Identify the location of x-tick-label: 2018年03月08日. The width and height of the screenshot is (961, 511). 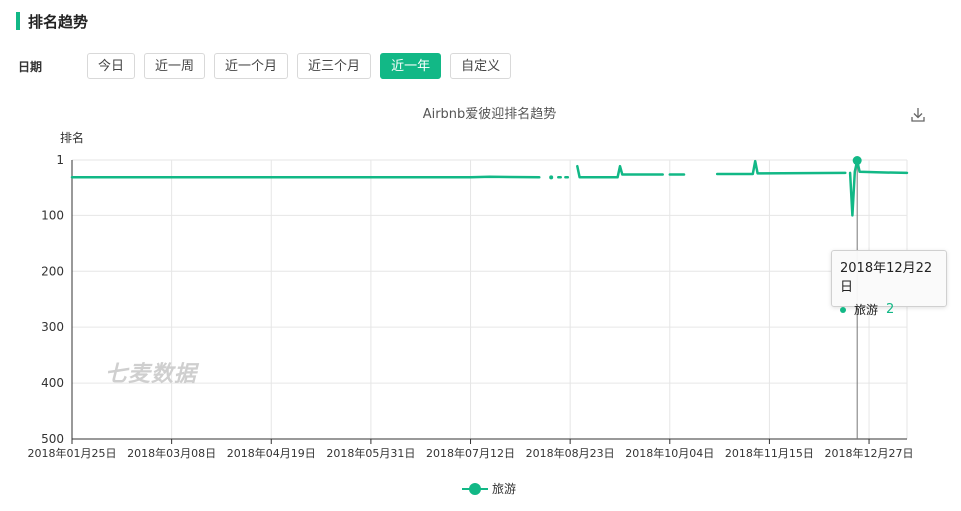
(171, 453).